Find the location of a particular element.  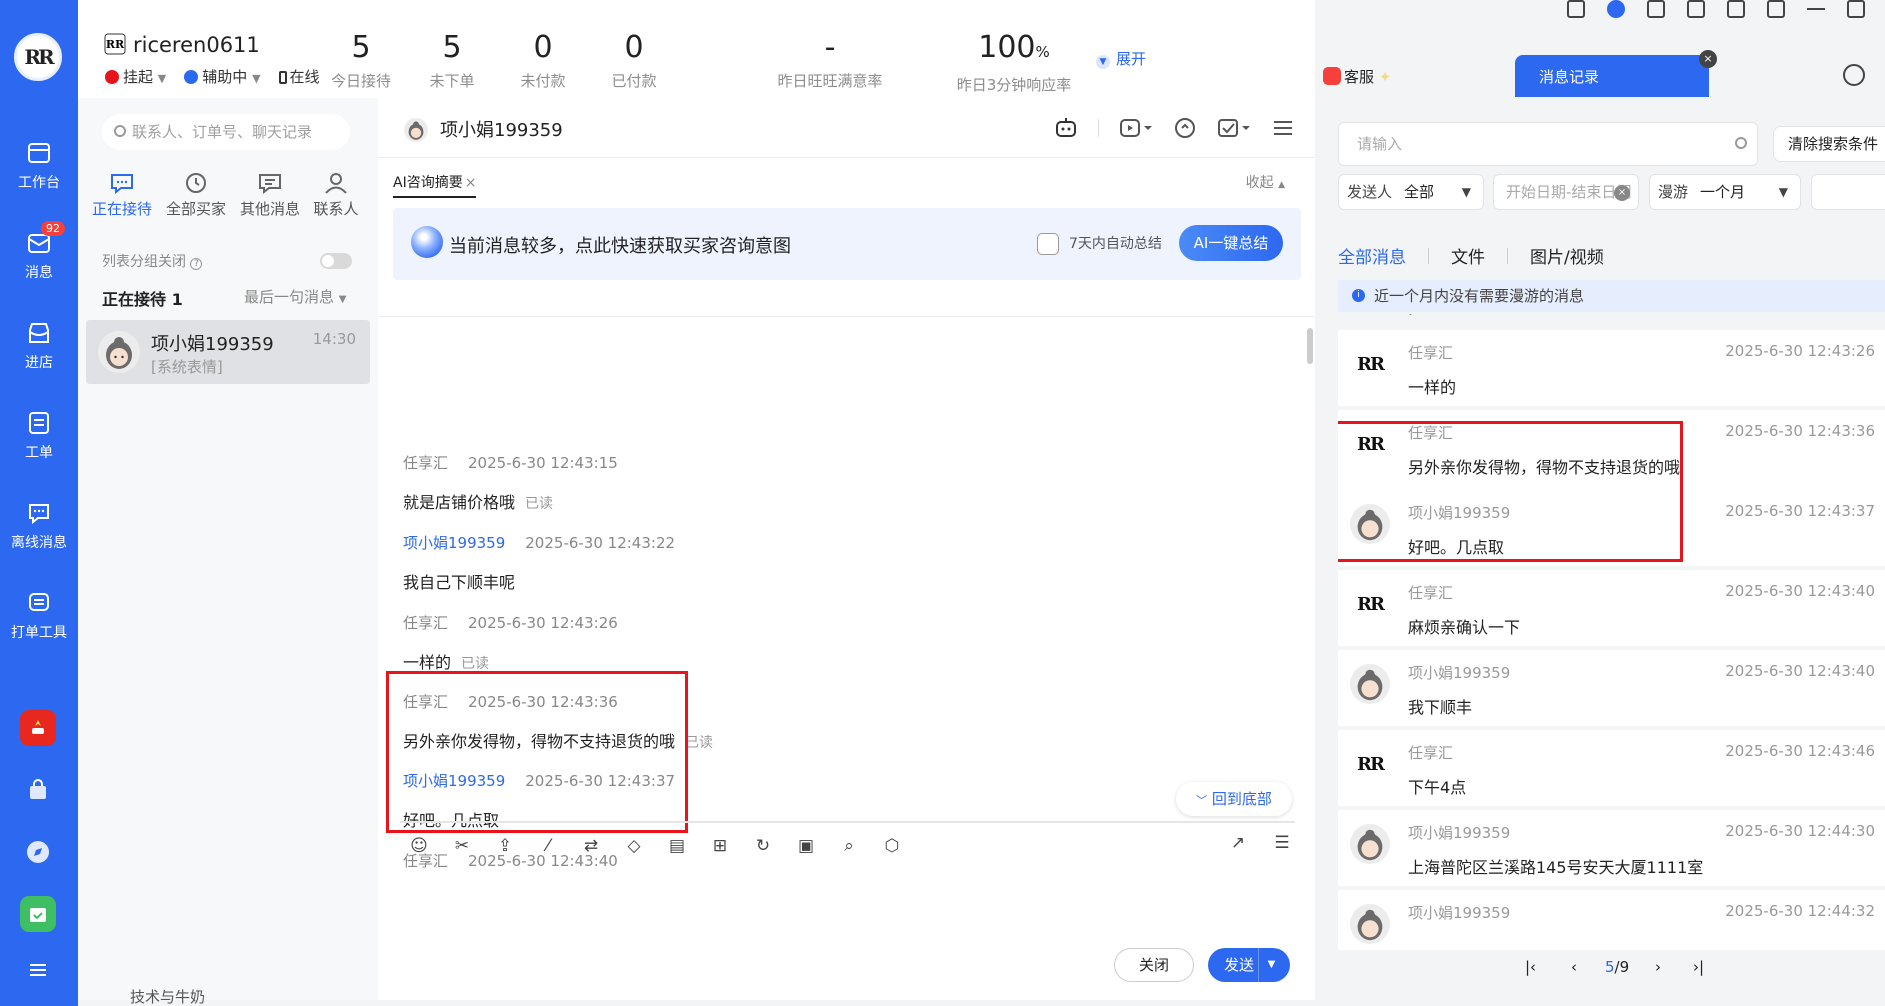

shop-logo: RR is located at coordinates (38, 57).